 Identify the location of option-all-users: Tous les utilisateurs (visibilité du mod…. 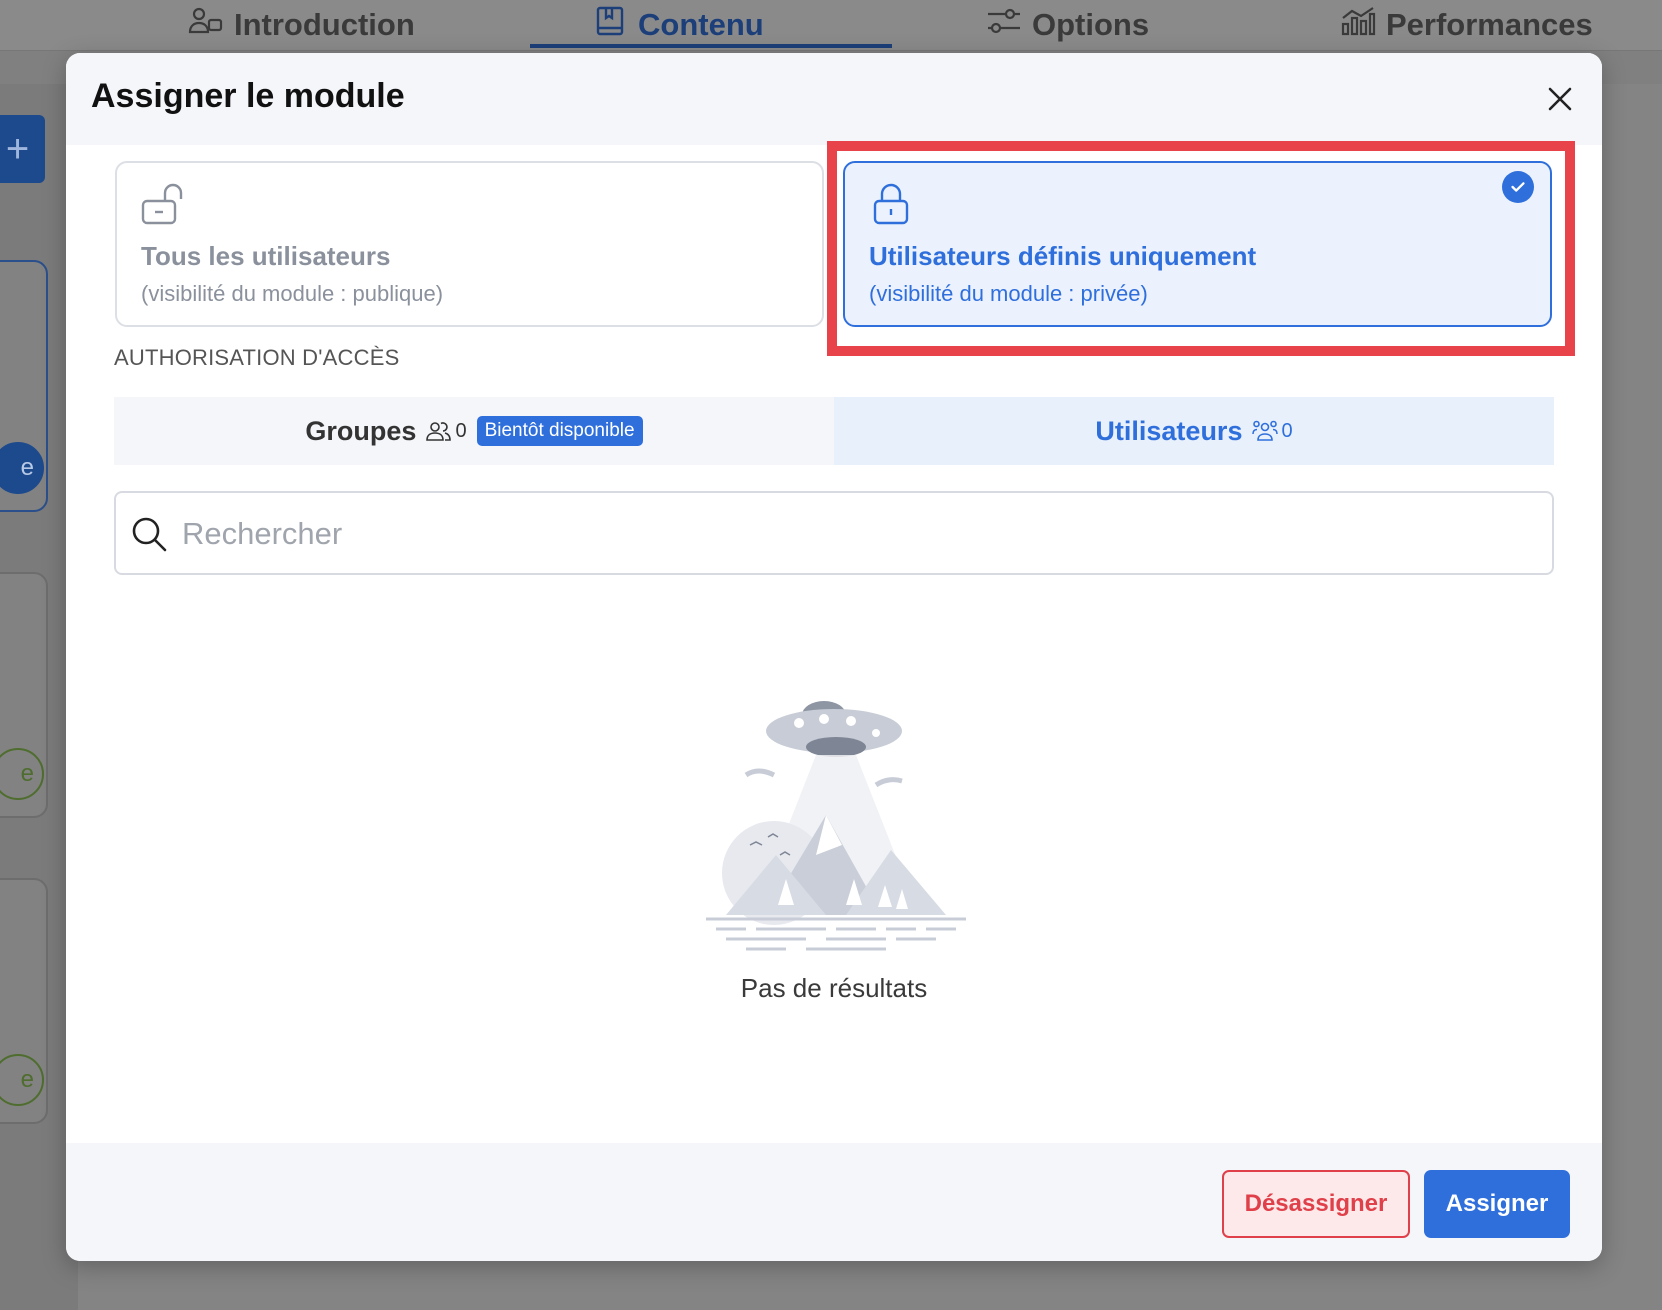
(469, 244).